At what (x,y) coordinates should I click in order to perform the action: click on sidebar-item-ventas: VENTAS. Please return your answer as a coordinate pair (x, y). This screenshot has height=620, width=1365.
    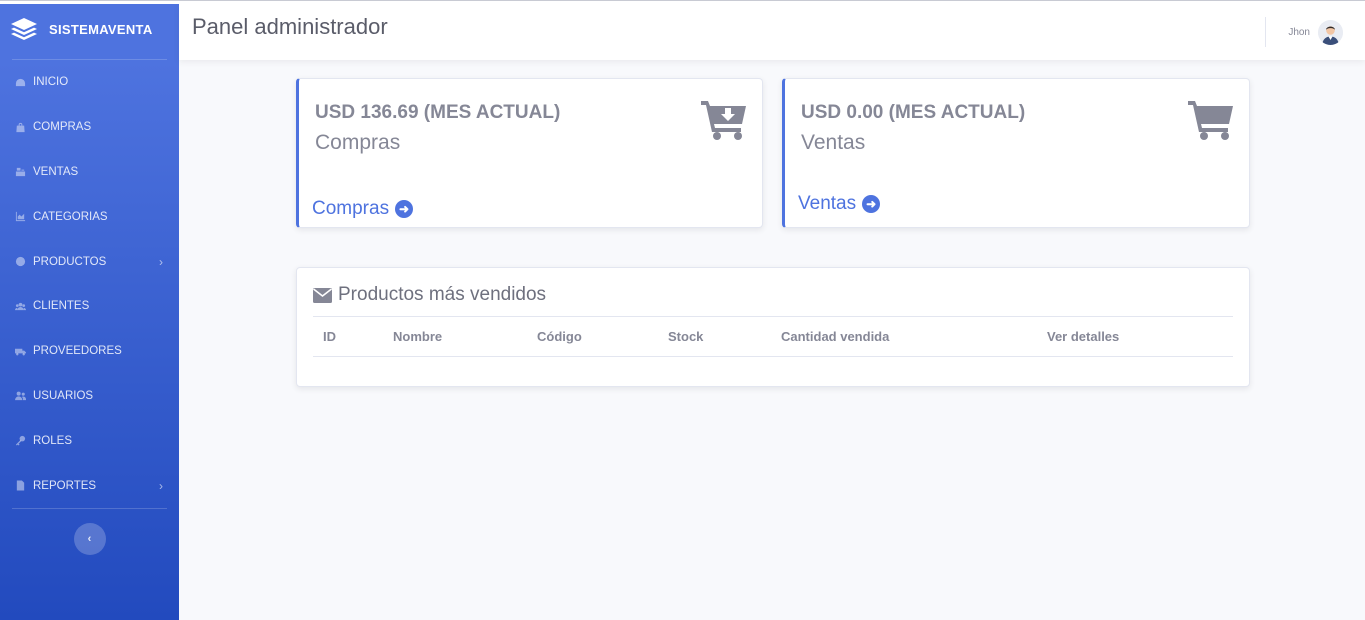
    Looking at the image, I should click on (89, 172).